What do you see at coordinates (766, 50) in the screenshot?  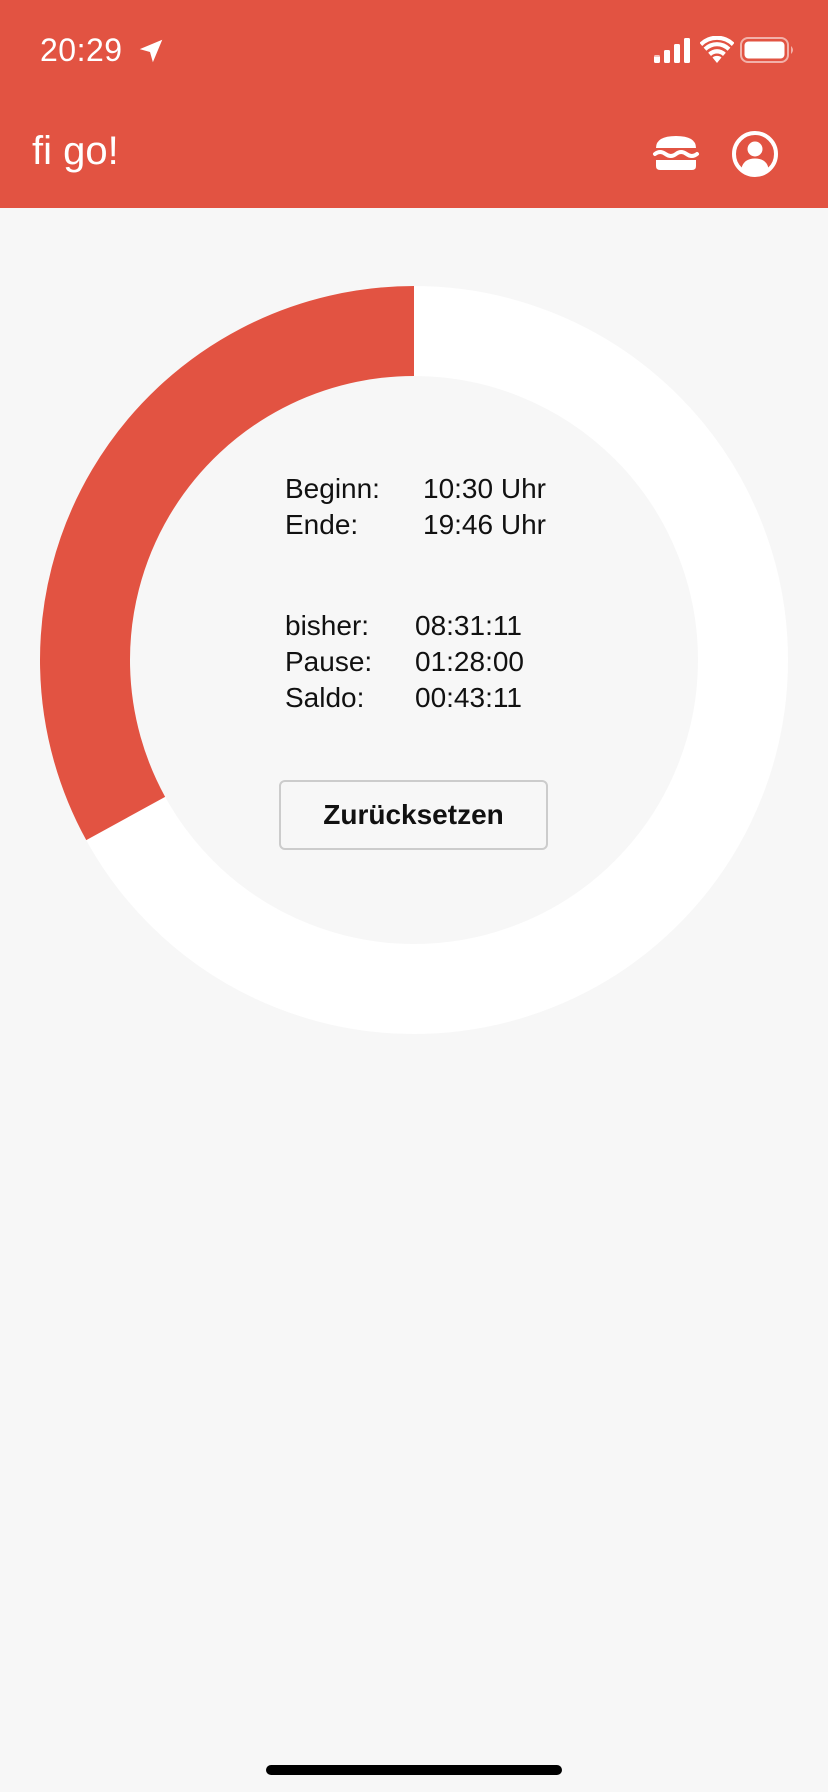 I see `battery-icon` at bounding box center [766, 50].